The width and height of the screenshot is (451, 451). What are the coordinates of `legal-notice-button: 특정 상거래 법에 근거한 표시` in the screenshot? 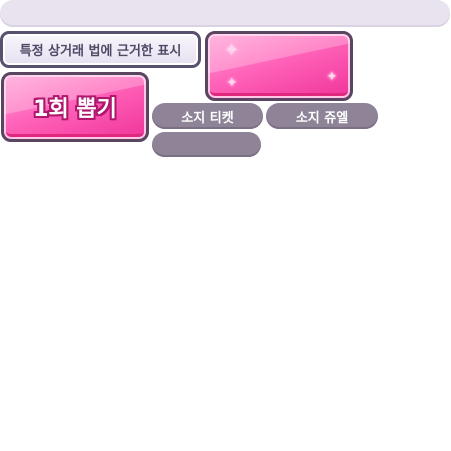 It's located at (100, 49).